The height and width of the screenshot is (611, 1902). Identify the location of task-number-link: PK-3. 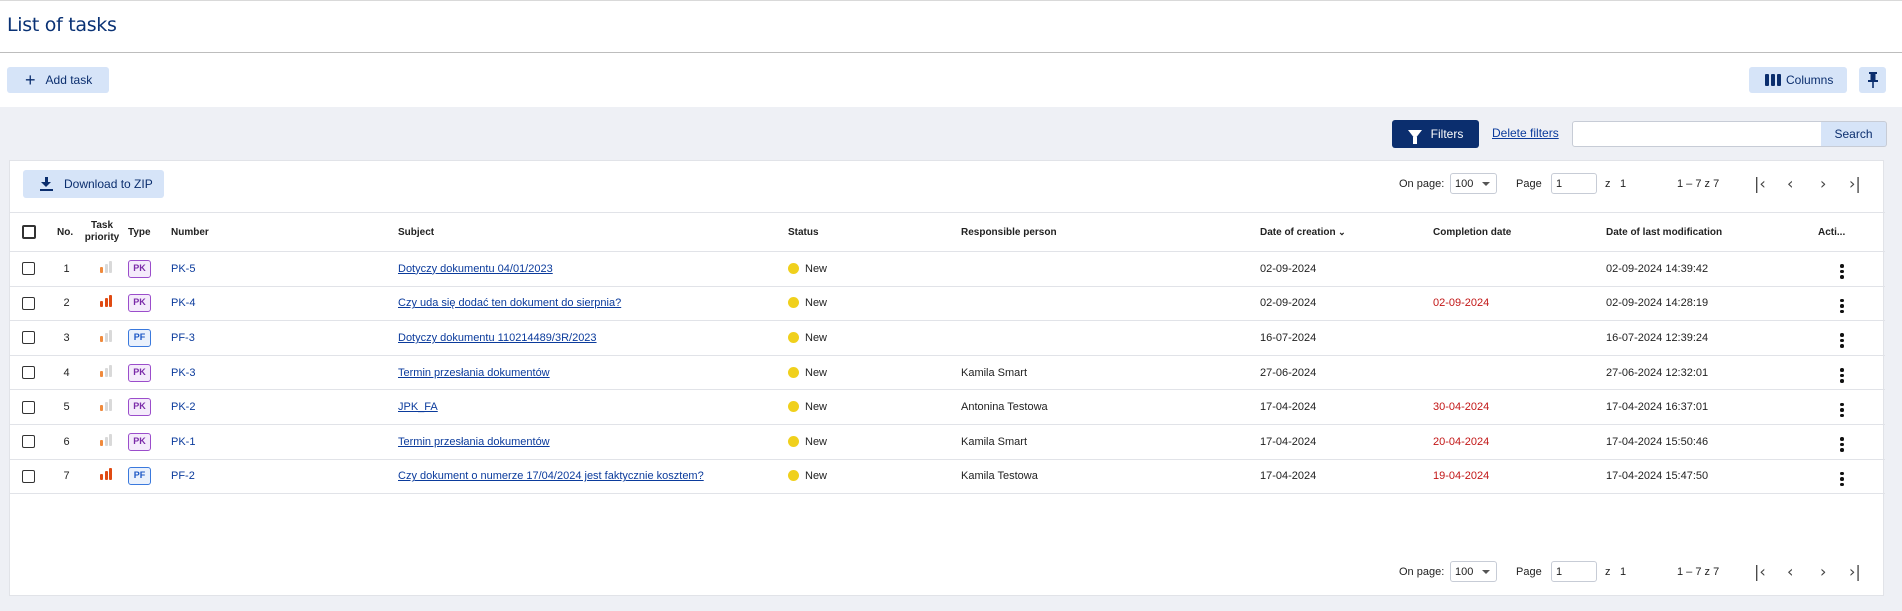
(183, 373).